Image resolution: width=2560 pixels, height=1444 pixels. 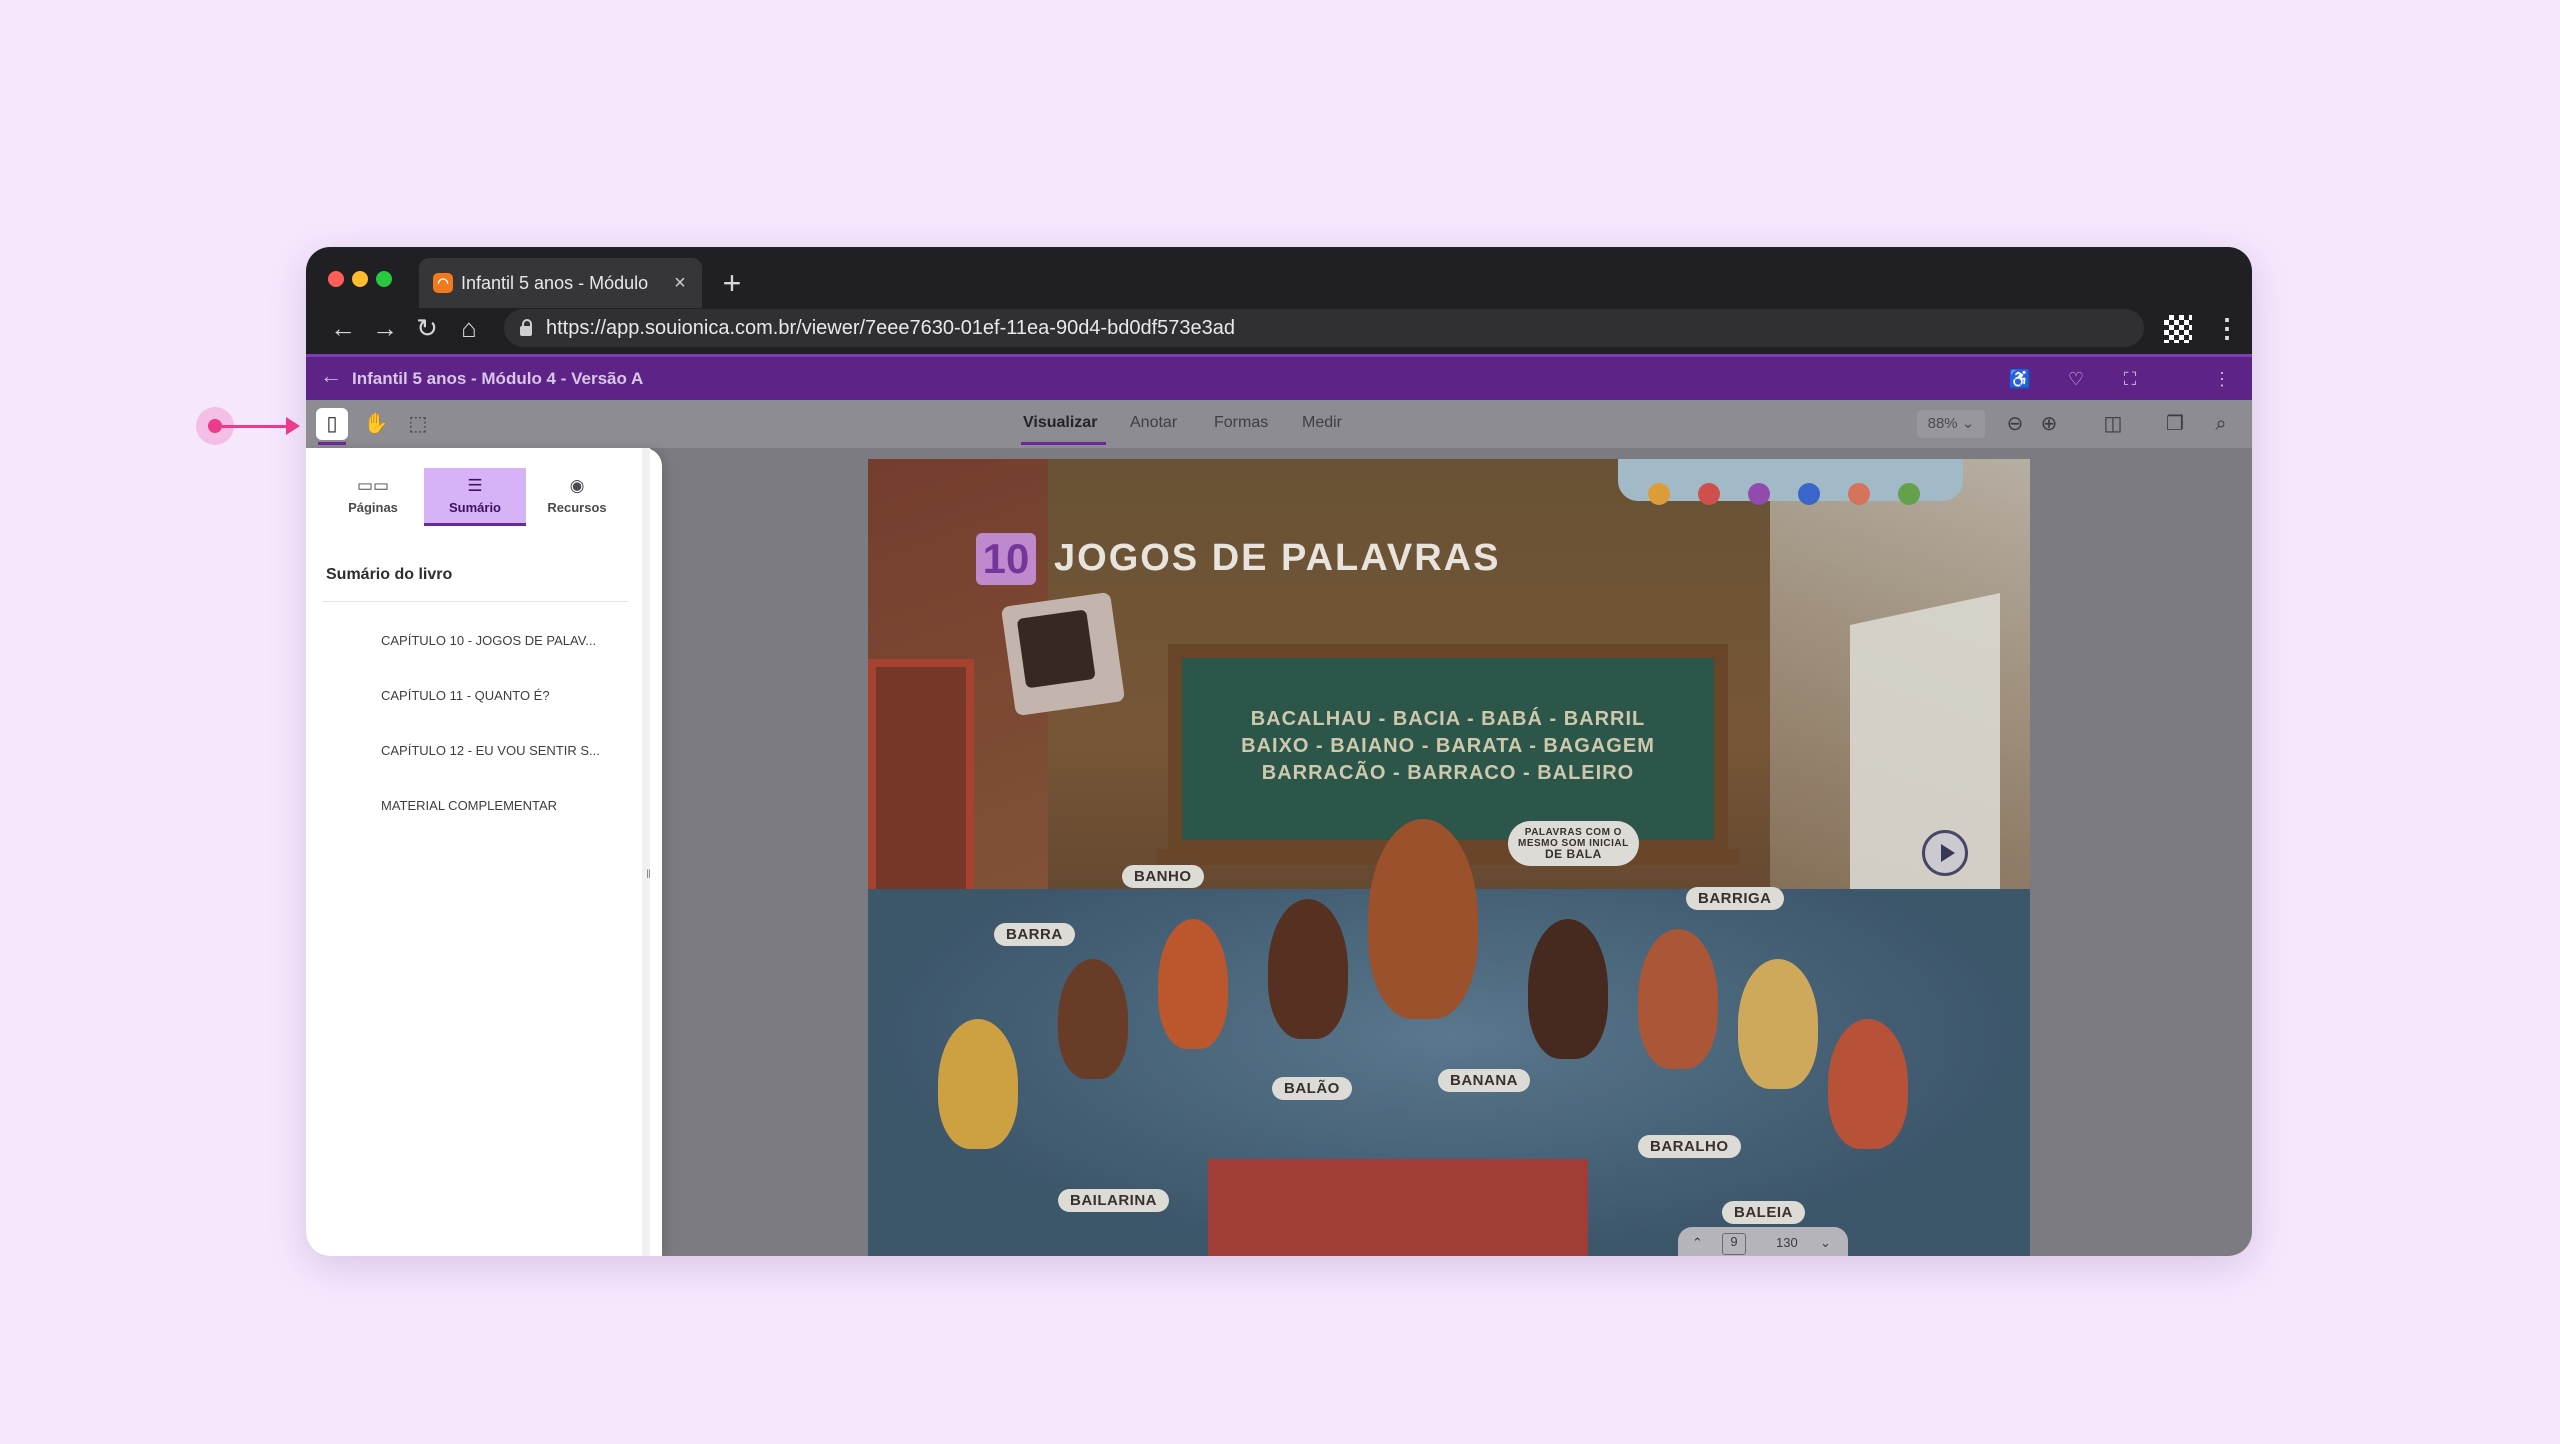 What do you see at coordinates (1573, 843) in the screenshot?
I see `teacher-speech-bubble: PALAVRAS COM O MESMO SOM INICIAL DE BALA` at bounding box center [1573, 843].